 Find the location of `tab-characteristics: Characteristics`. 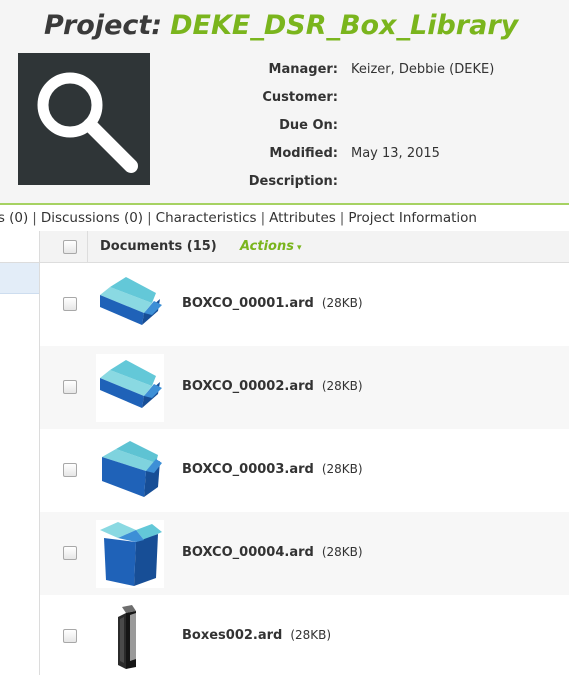

tab-characteristics: Characteristics is located at coordinates (206, 218).